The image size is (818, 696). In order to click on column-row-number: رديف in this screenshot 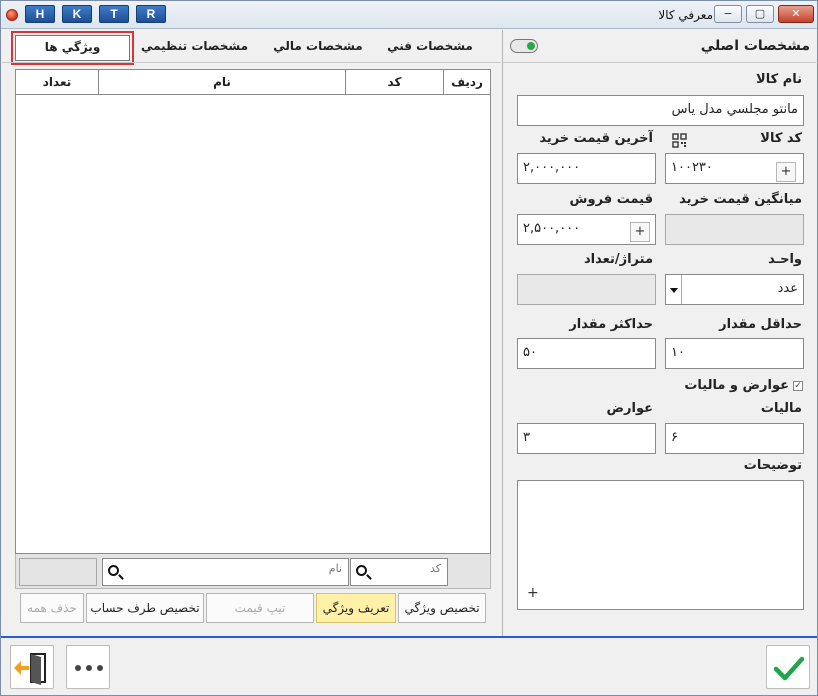, I will do `click(466, 82)`.